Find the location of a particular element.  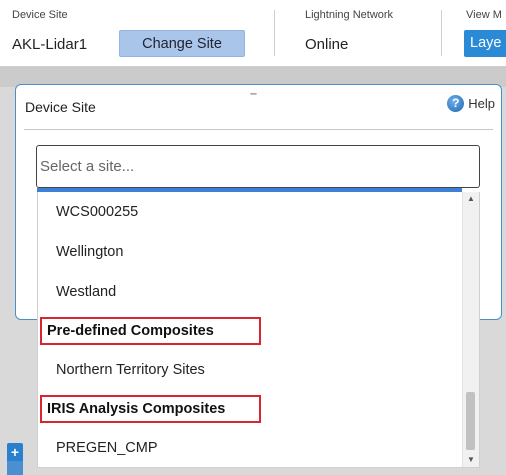

layers-button: Laye is located at coordinates (485, 43).